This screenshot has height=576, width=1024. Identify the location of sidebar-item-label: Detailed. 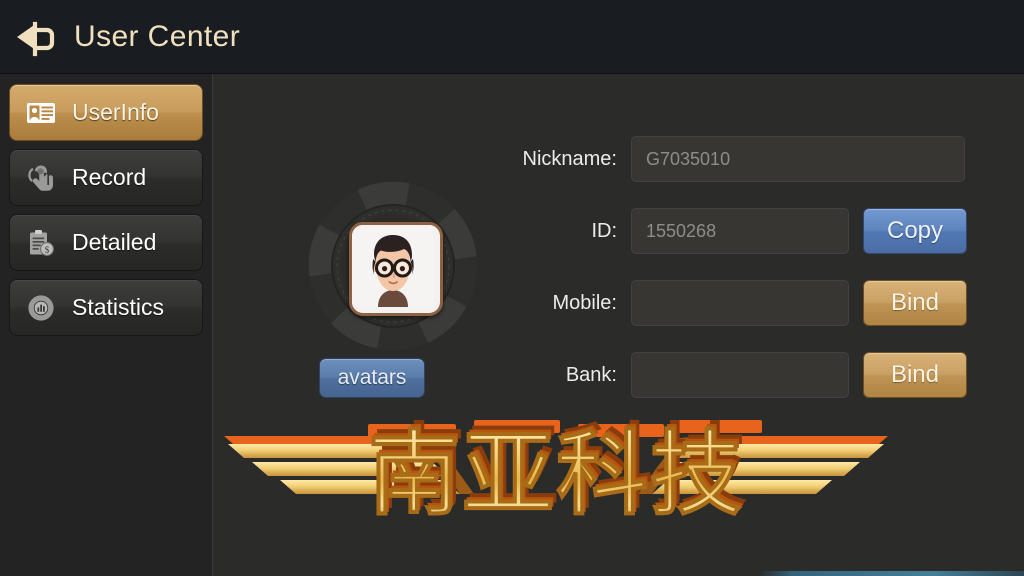
(114, 242).